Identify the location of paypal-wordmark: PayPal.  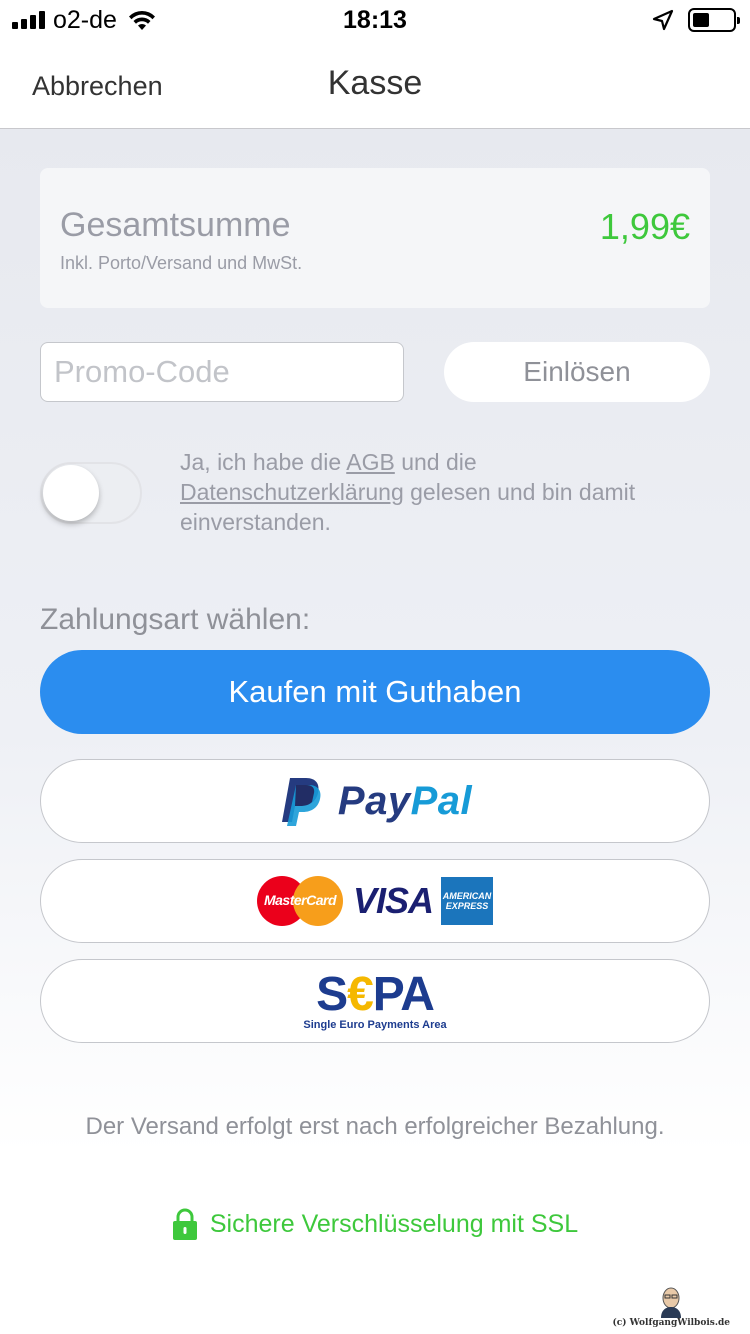
(405, 801).